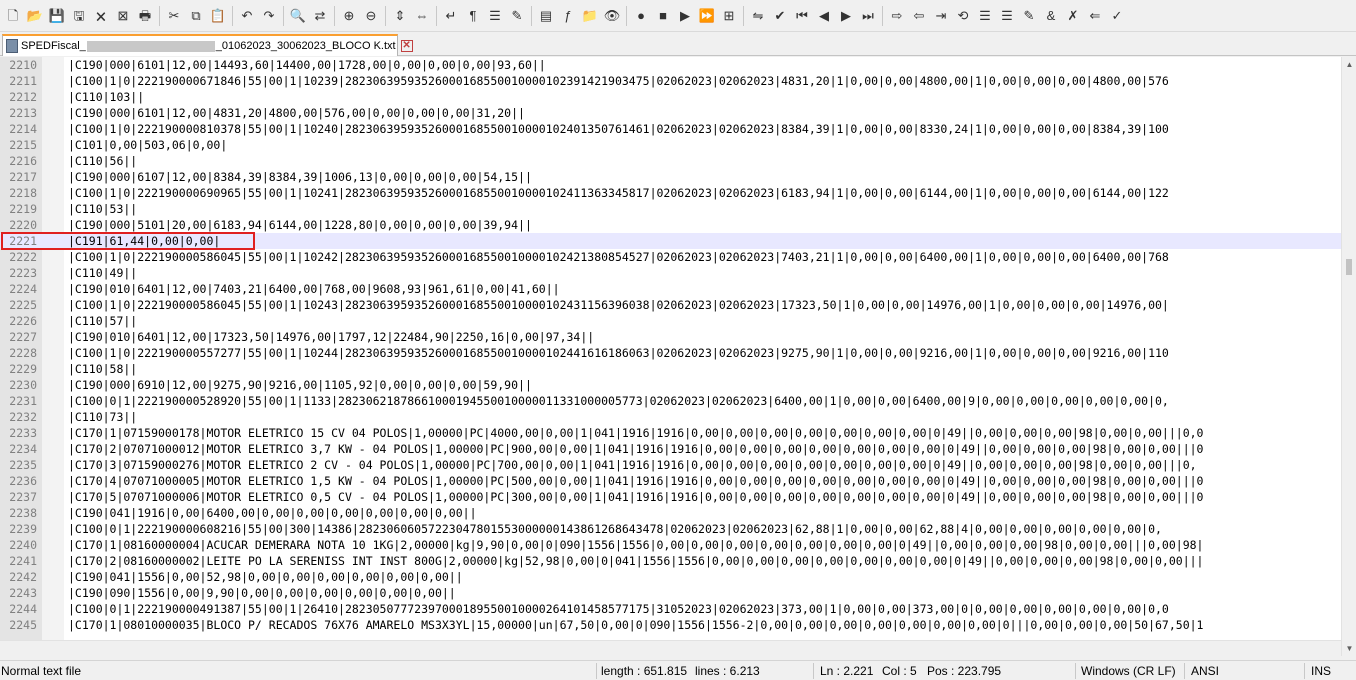 This screenshot has width=1356, height=680. I want to click on folder-as-workspace-icon: 📁, so click(590, 16).